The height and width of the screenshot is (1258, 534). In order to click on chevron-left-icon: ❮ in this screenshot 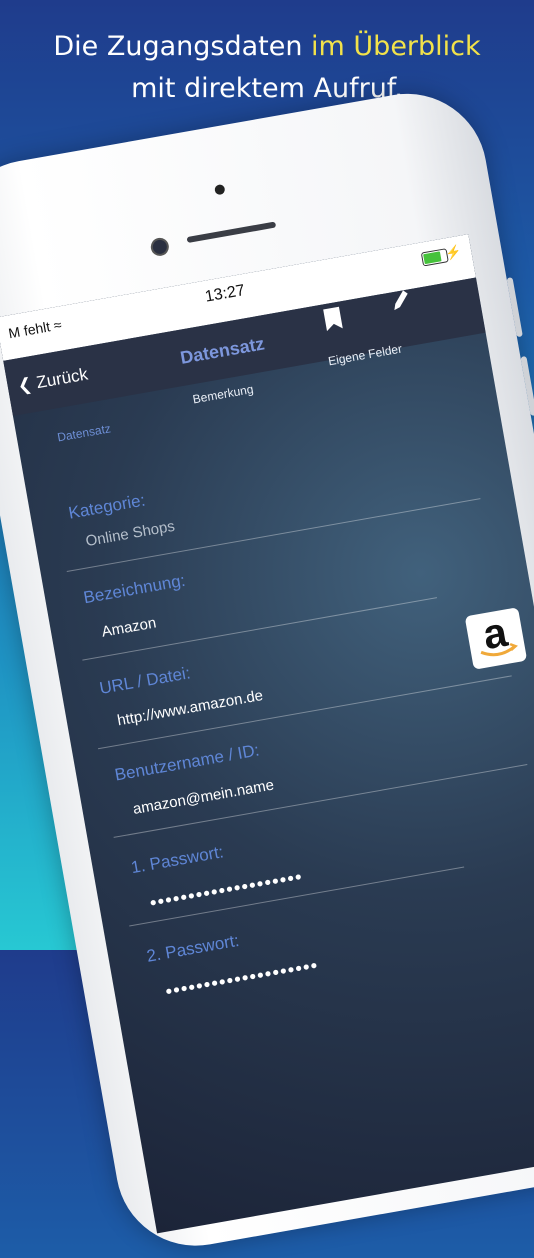, I will do `click(25, 385)`.